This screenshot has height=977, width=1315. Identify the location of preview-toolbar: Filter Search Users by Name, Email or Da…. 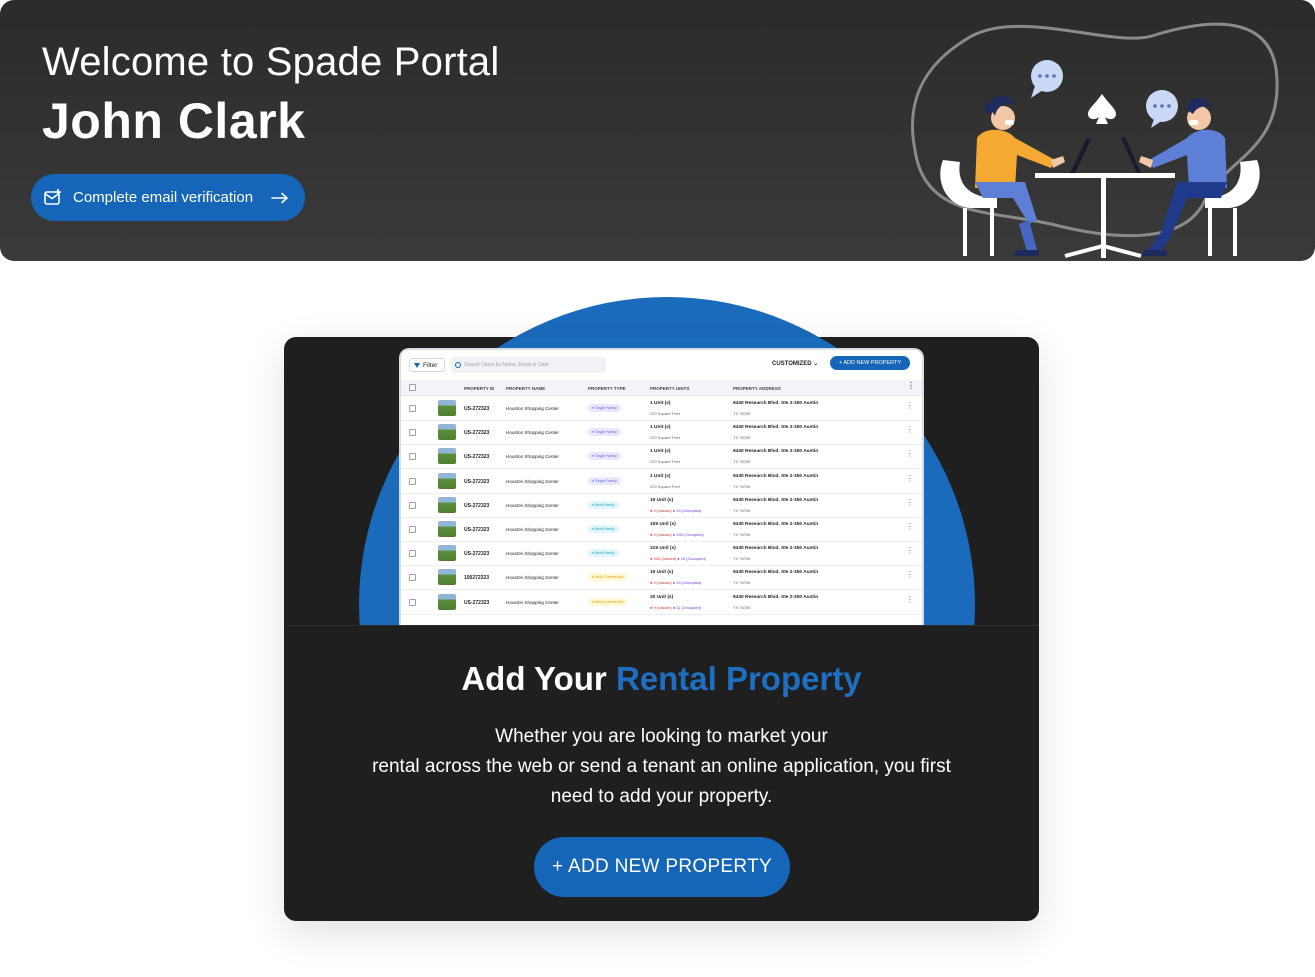
(661, 365).